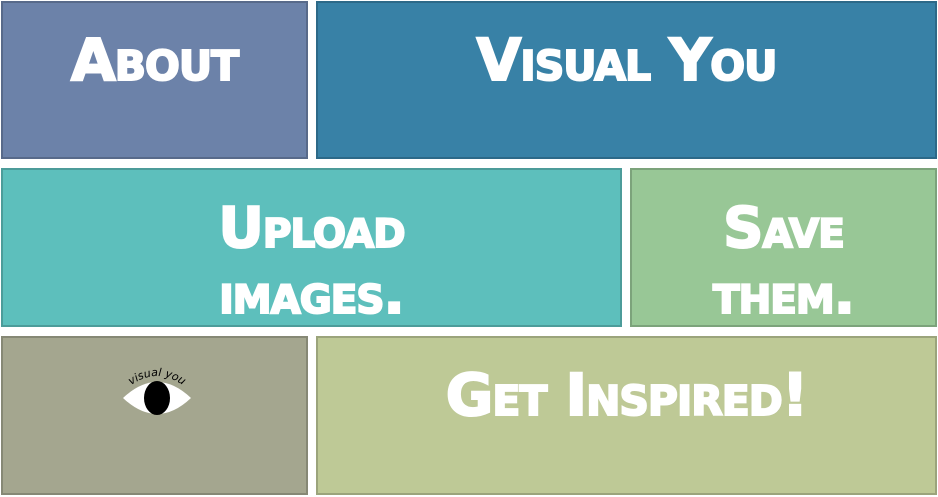 The image size is (938, 497). What do you see at coordinates (627, 60) in the screenshot?
I see `visual-you-label: Visual You` at bounding box center [627, 60].